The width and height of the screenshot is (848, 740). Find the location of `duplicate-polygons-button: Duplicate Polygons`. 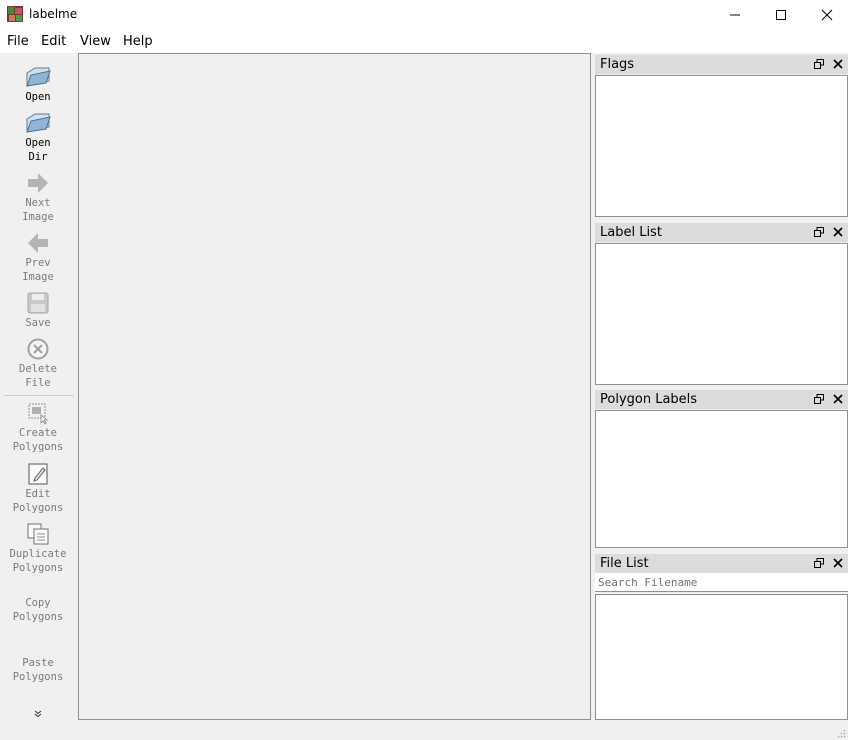

duplicate-polygons-button: Duplicate Polygons is located at coordinates (38, 548).